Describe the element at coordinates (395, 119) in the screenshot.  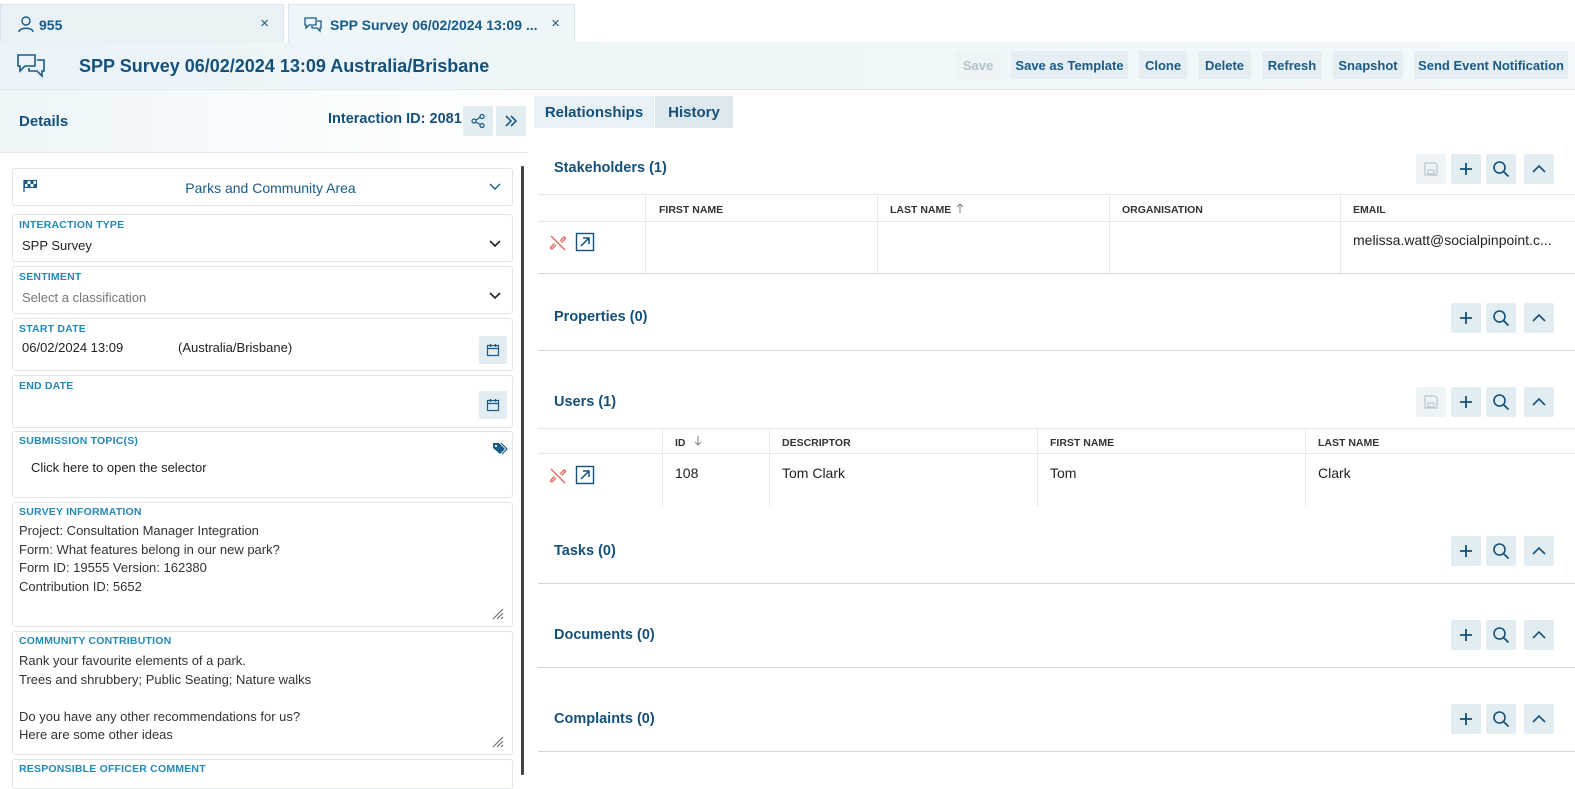
I see `interaction-id: Interaction ID: 2081` at that location.